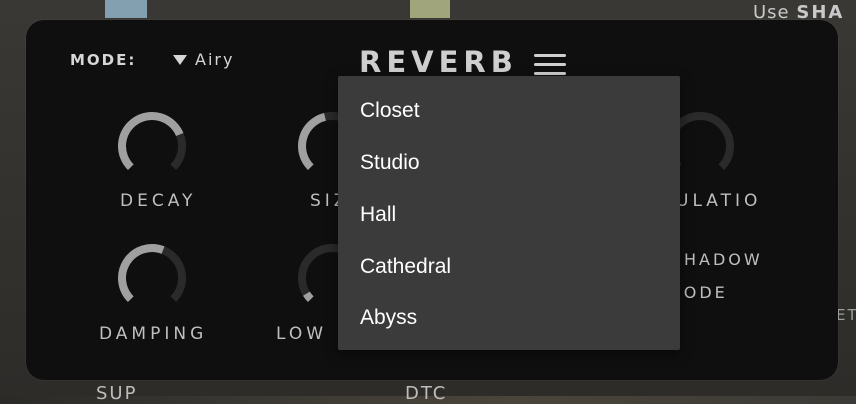 The width and height of the screenshot is (856, 404). Describe the element at coordinates (103, 60) in the screenshot. I see `mode-label: MODE:` at that location.